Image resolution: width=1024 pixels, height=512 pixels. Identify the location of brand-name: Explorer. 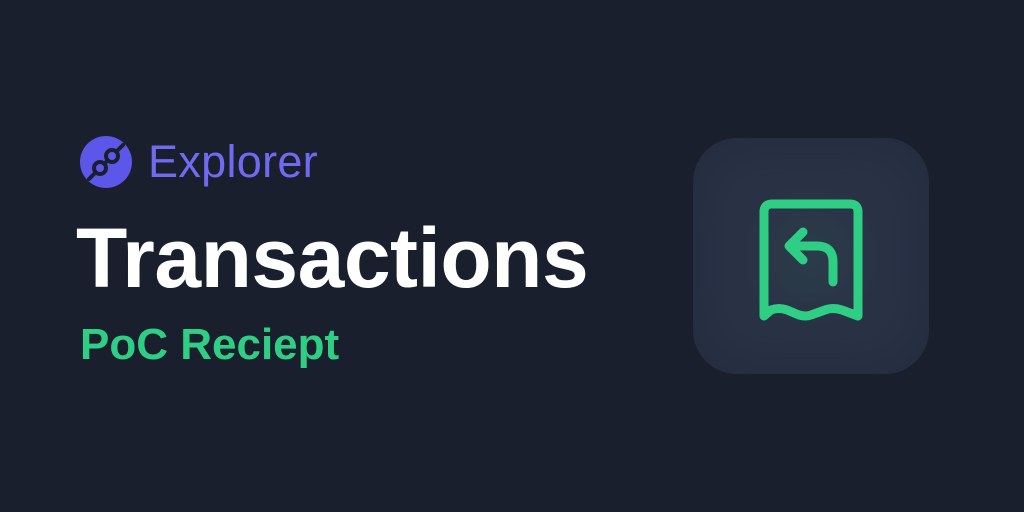
(233, 161).